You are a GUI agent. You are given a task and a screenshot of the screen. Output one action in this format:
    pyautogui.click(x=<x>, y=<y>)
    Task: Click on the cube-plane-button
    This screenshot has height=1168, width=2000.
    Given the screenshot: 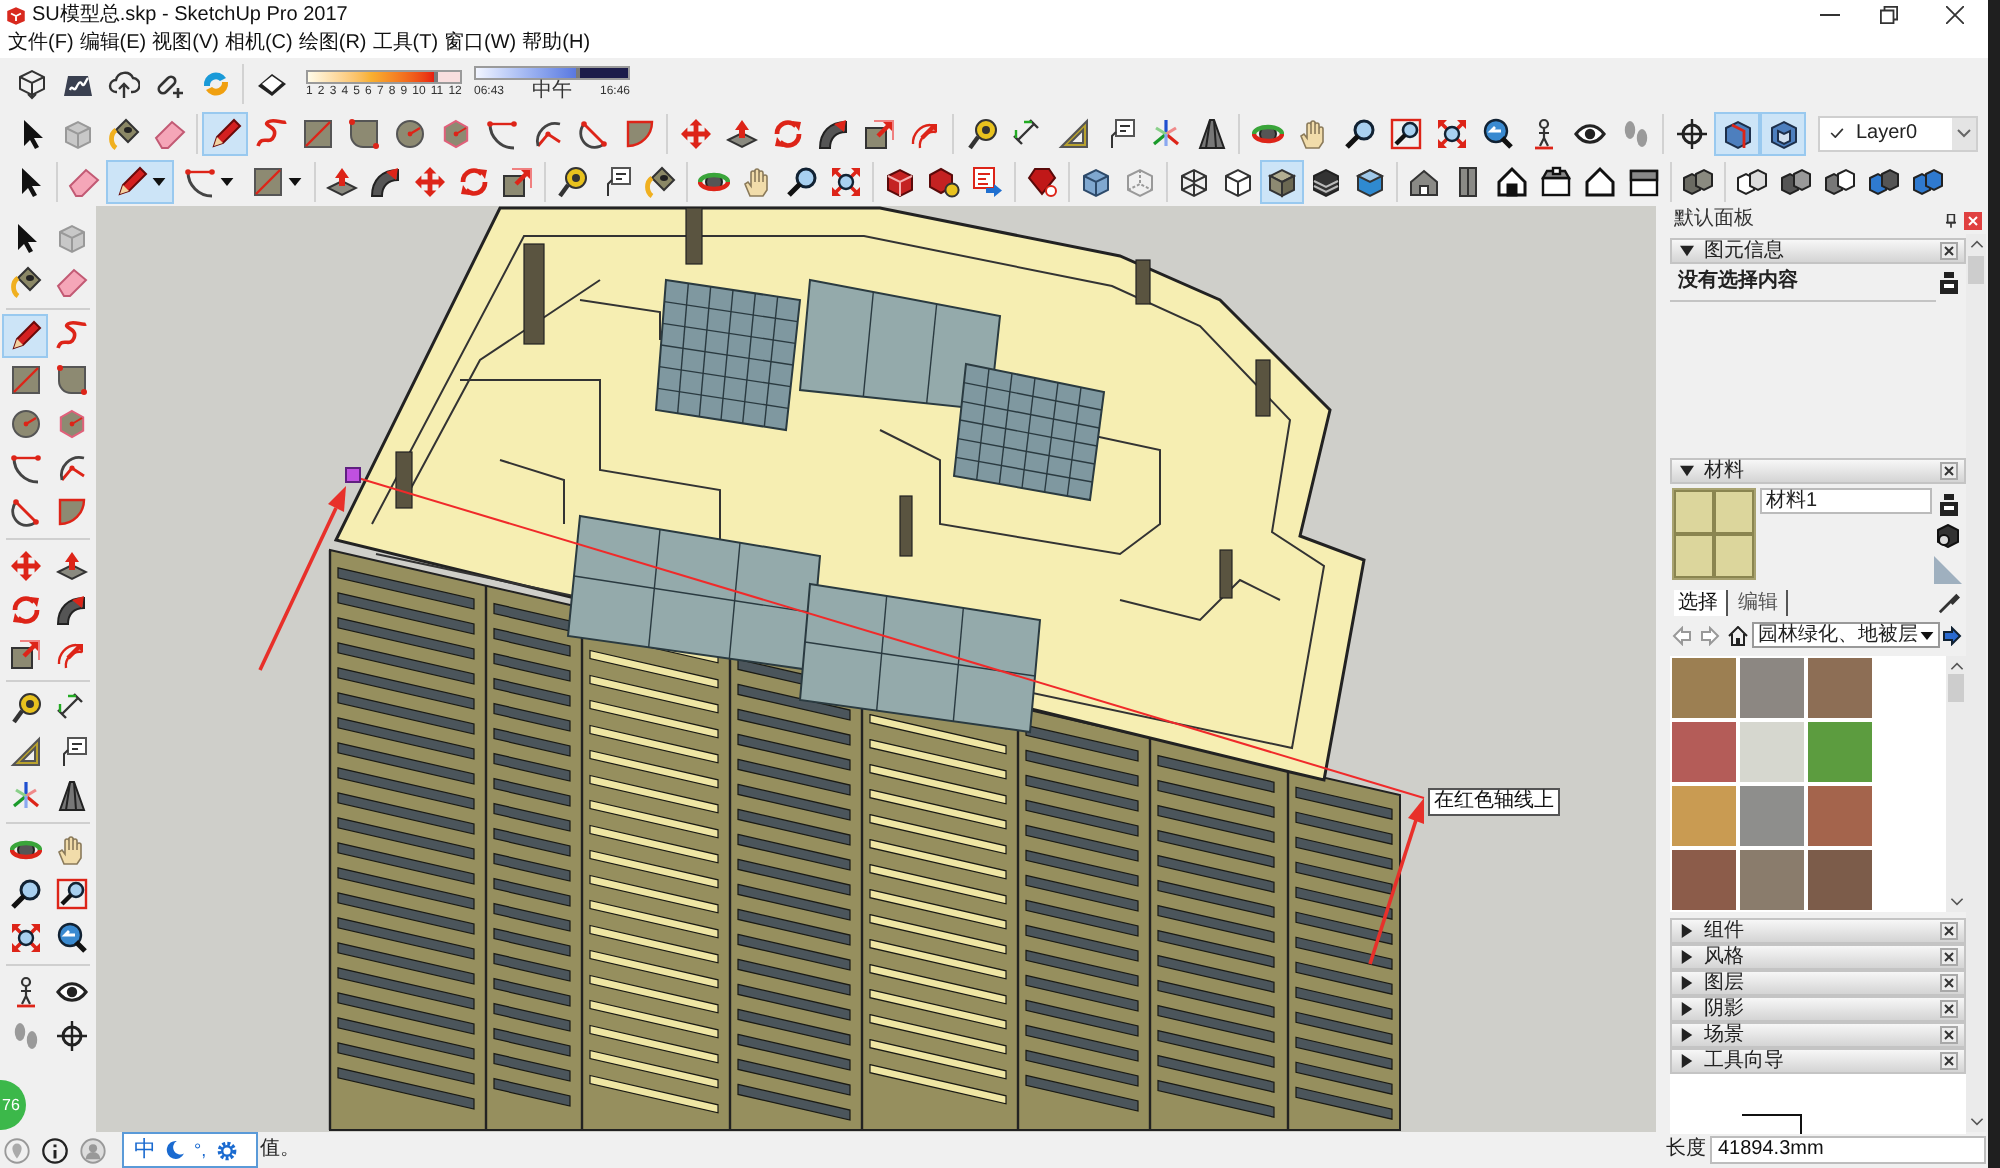 What is the action you would take?
    pyautogui.click(x=1737, y=133)
    